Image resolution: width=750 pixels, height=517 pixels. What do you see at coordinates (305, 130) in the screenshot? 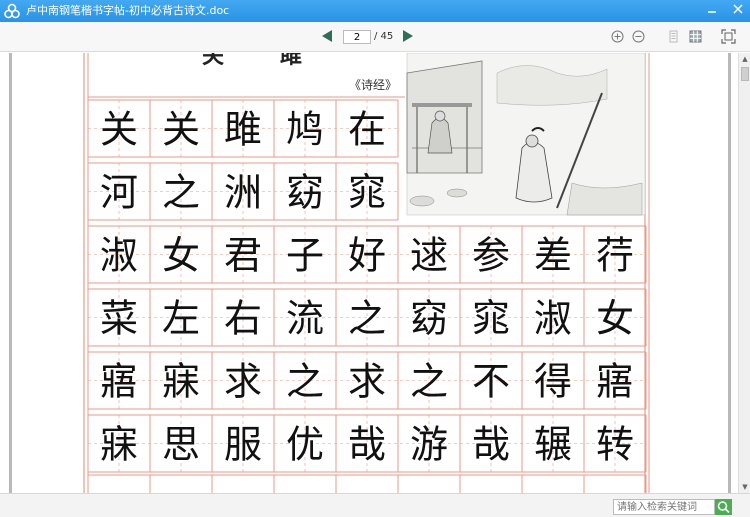
I see `copybook-char: 鸠` at bounding box center [305, 130].